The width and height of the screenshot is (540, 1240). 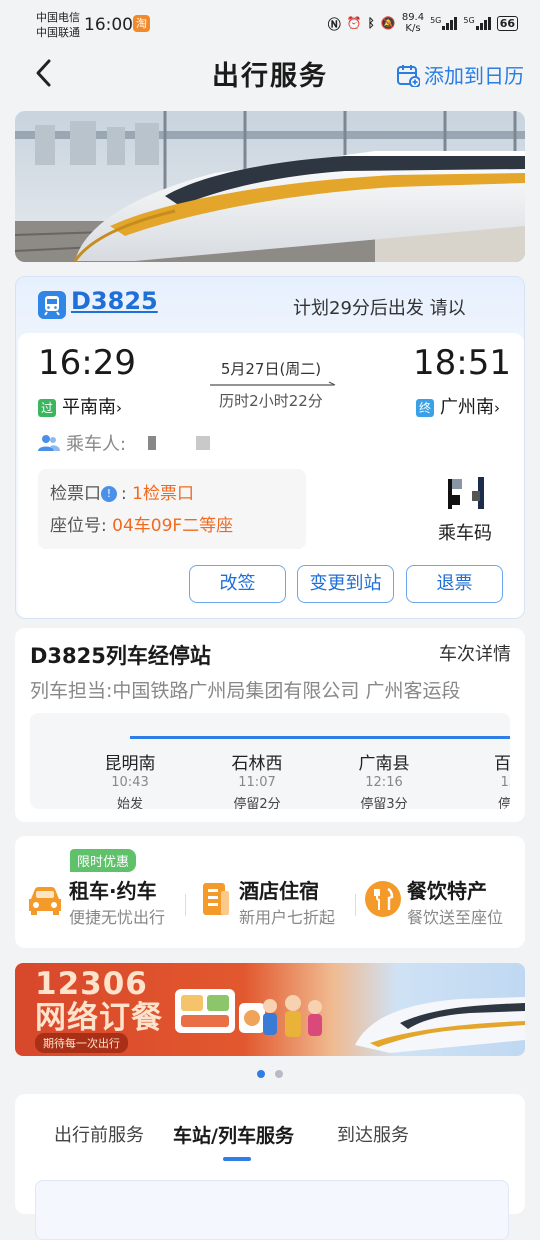 What do you see at coordinates (108, 25) in the screenshot?
I see `status-time: 16:00` at bounding box center [108, 25].